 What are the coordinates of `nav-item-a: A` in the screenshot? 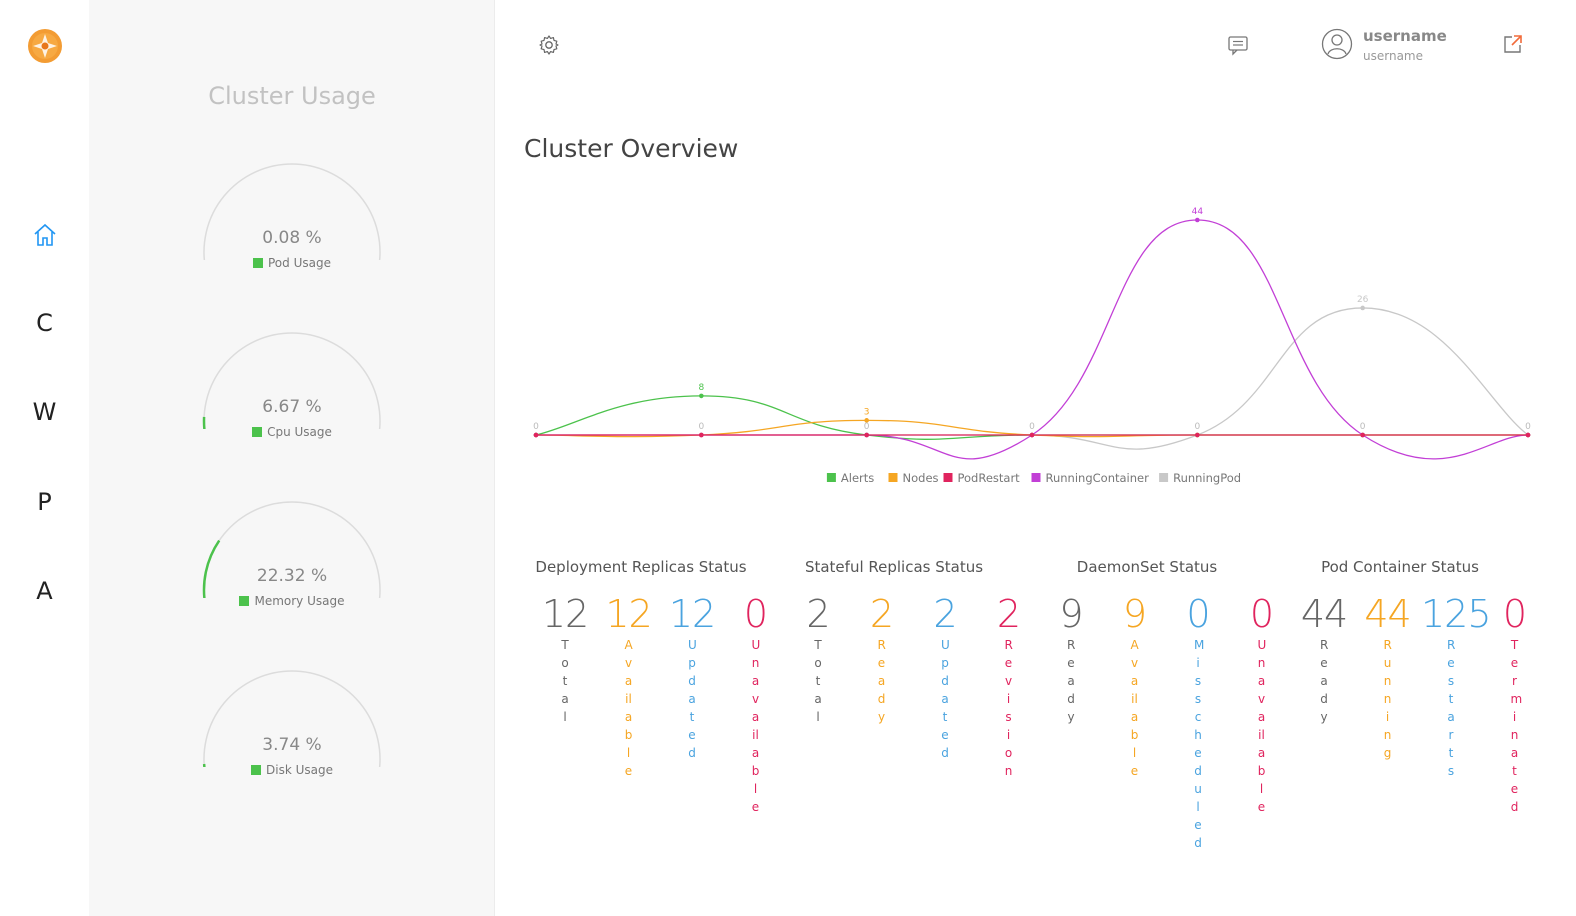 It's located at (44, 591).